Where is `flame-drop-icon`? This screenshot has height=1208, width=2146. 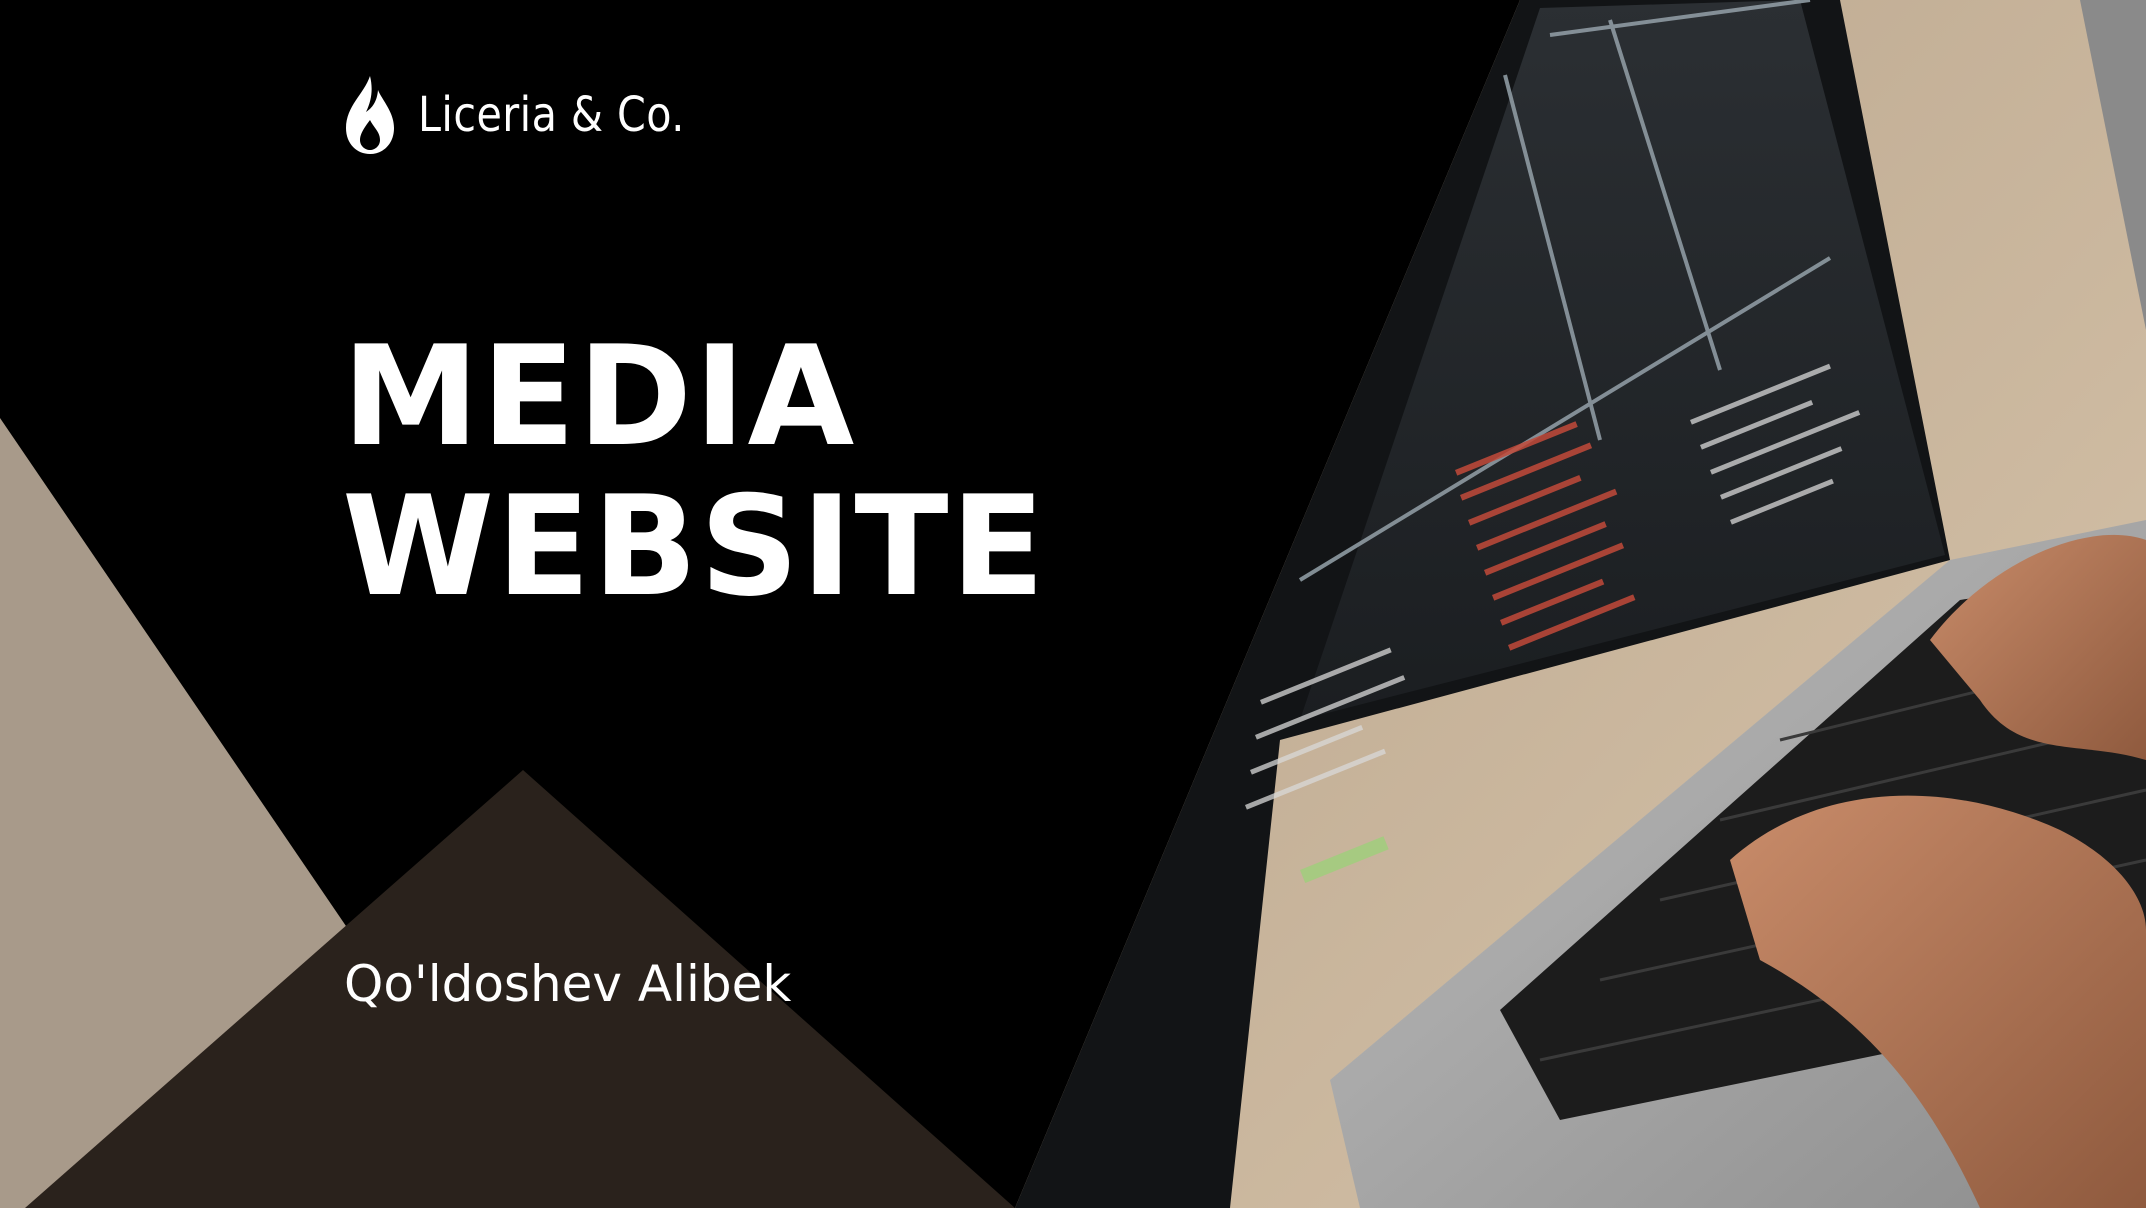
flame-drop-icon is located at coordinates (370, 115).